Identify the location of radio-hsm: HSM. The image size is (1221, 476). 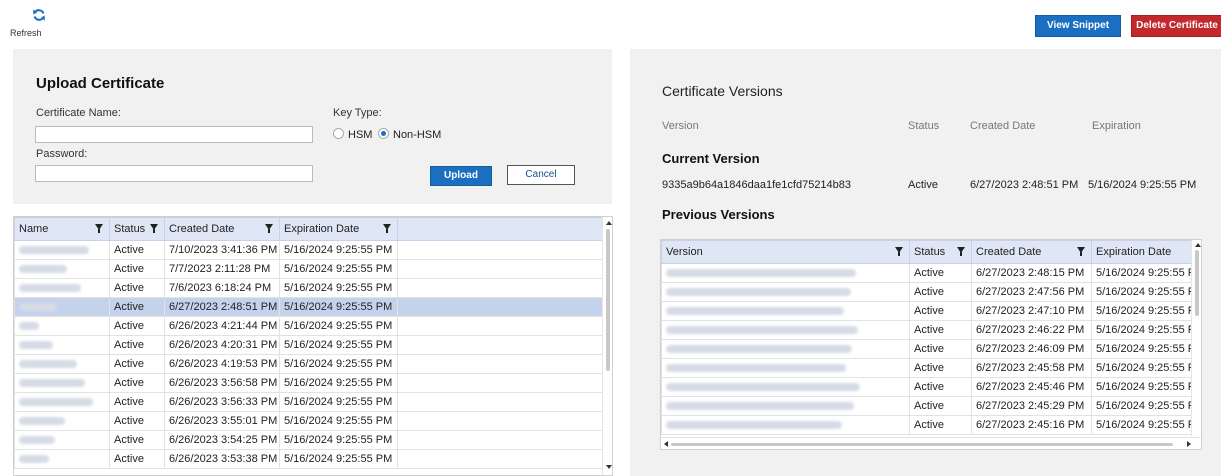
(352, 134).